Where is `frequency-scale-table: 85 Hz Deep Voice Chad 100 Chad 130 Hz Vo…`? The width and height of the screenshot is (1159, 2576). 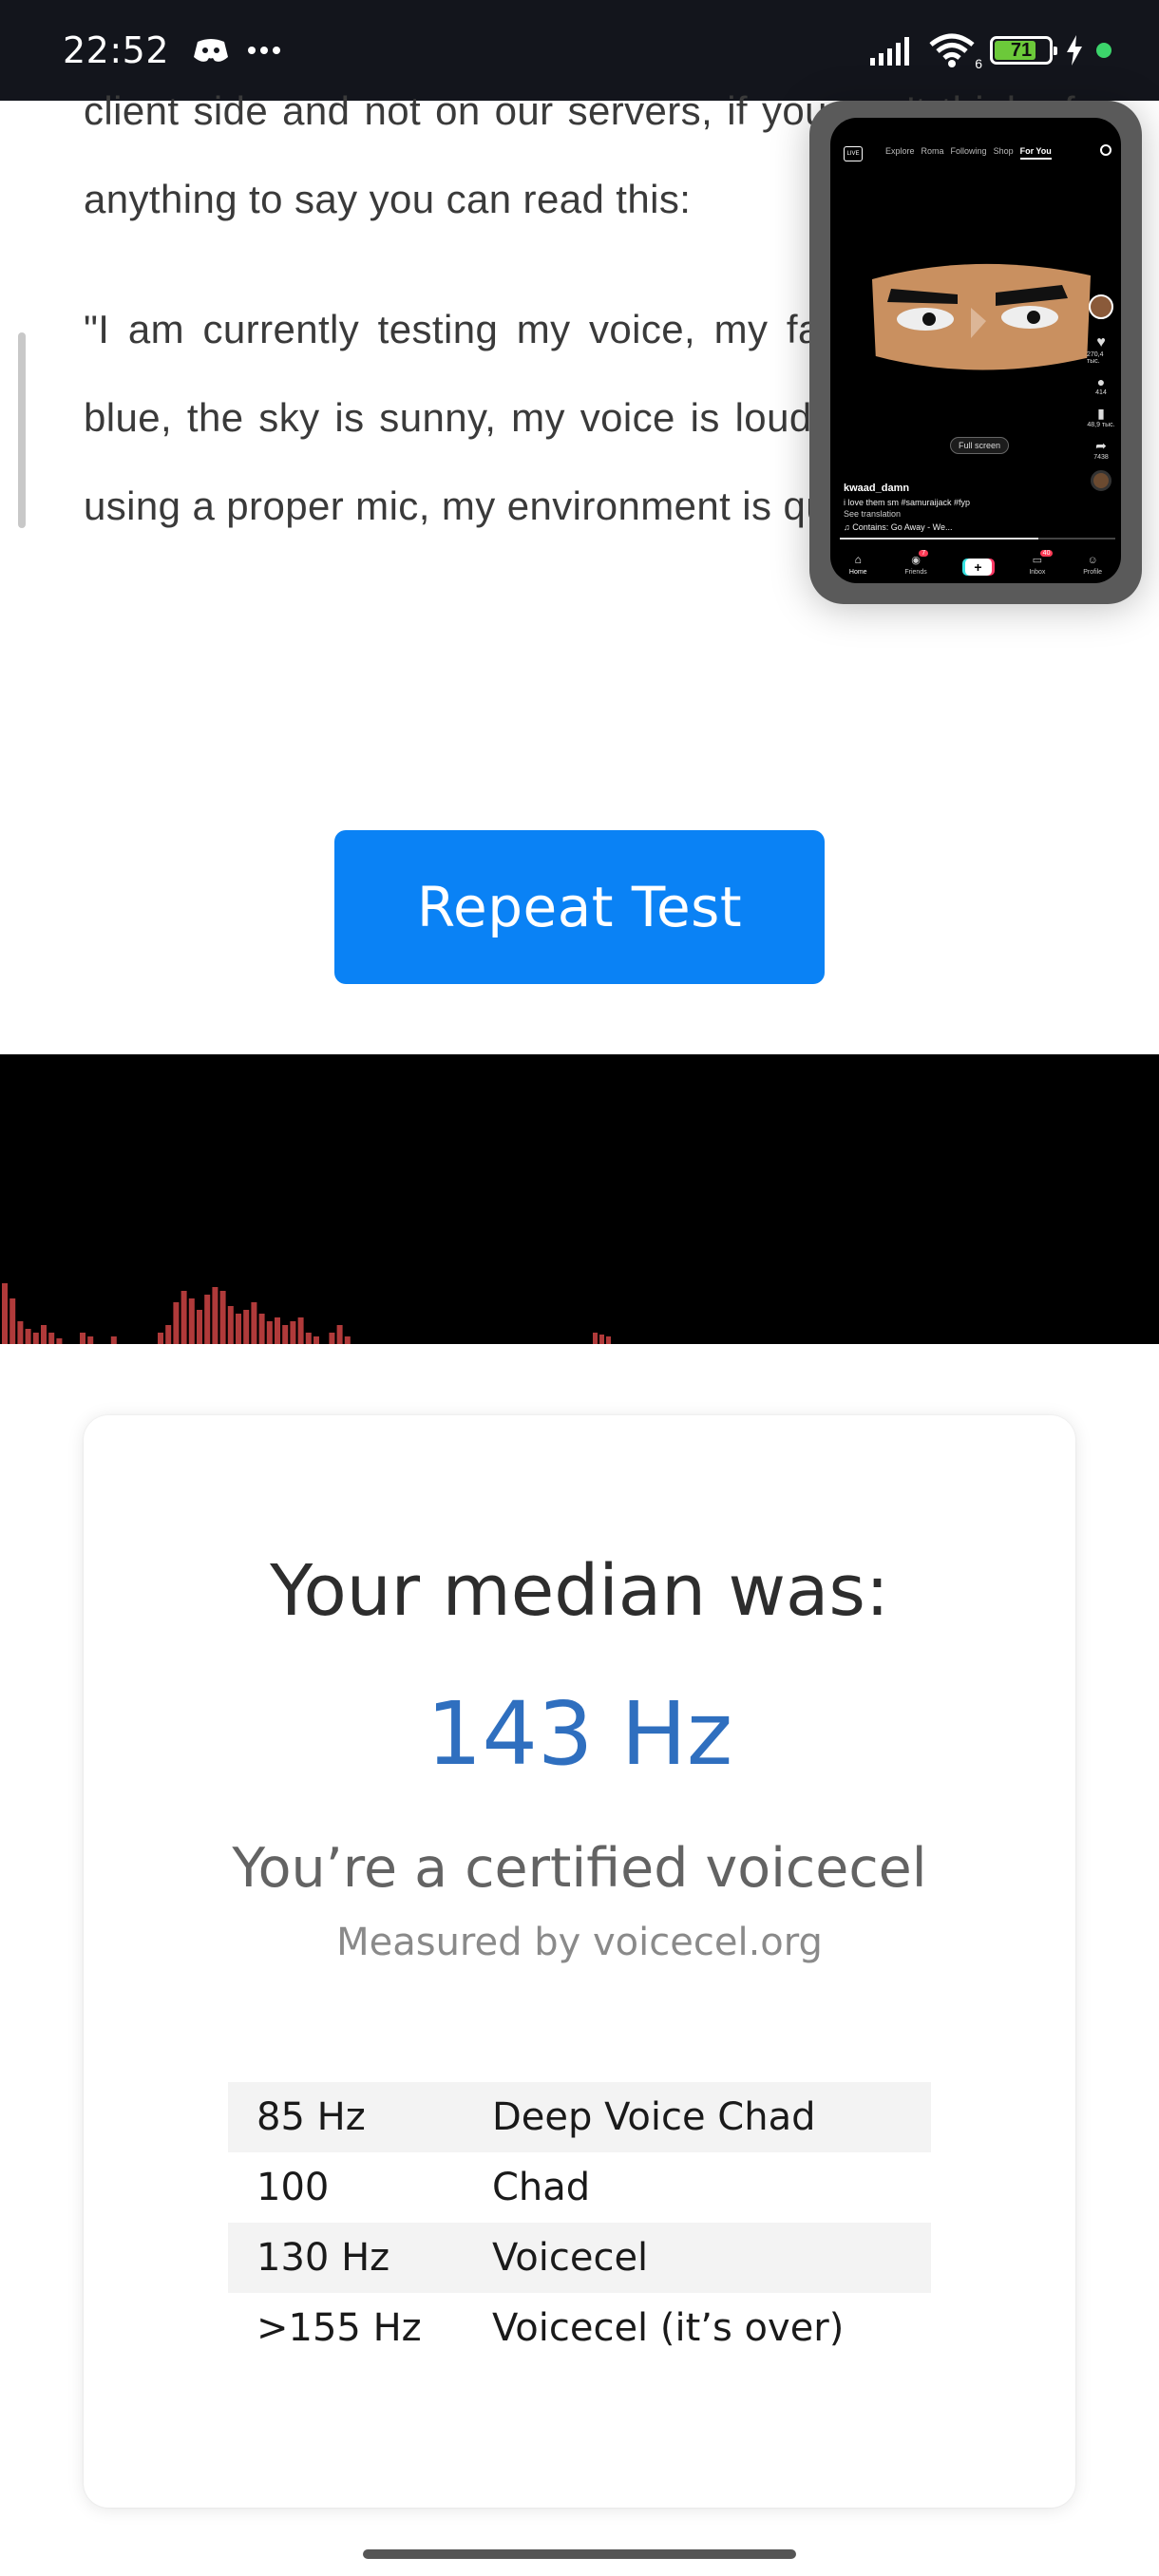
frequency-scale-table: 85 Hz Deep Voice Chad 100 Chad 130 Hz Vo… is located at coordinates (579, 2222).